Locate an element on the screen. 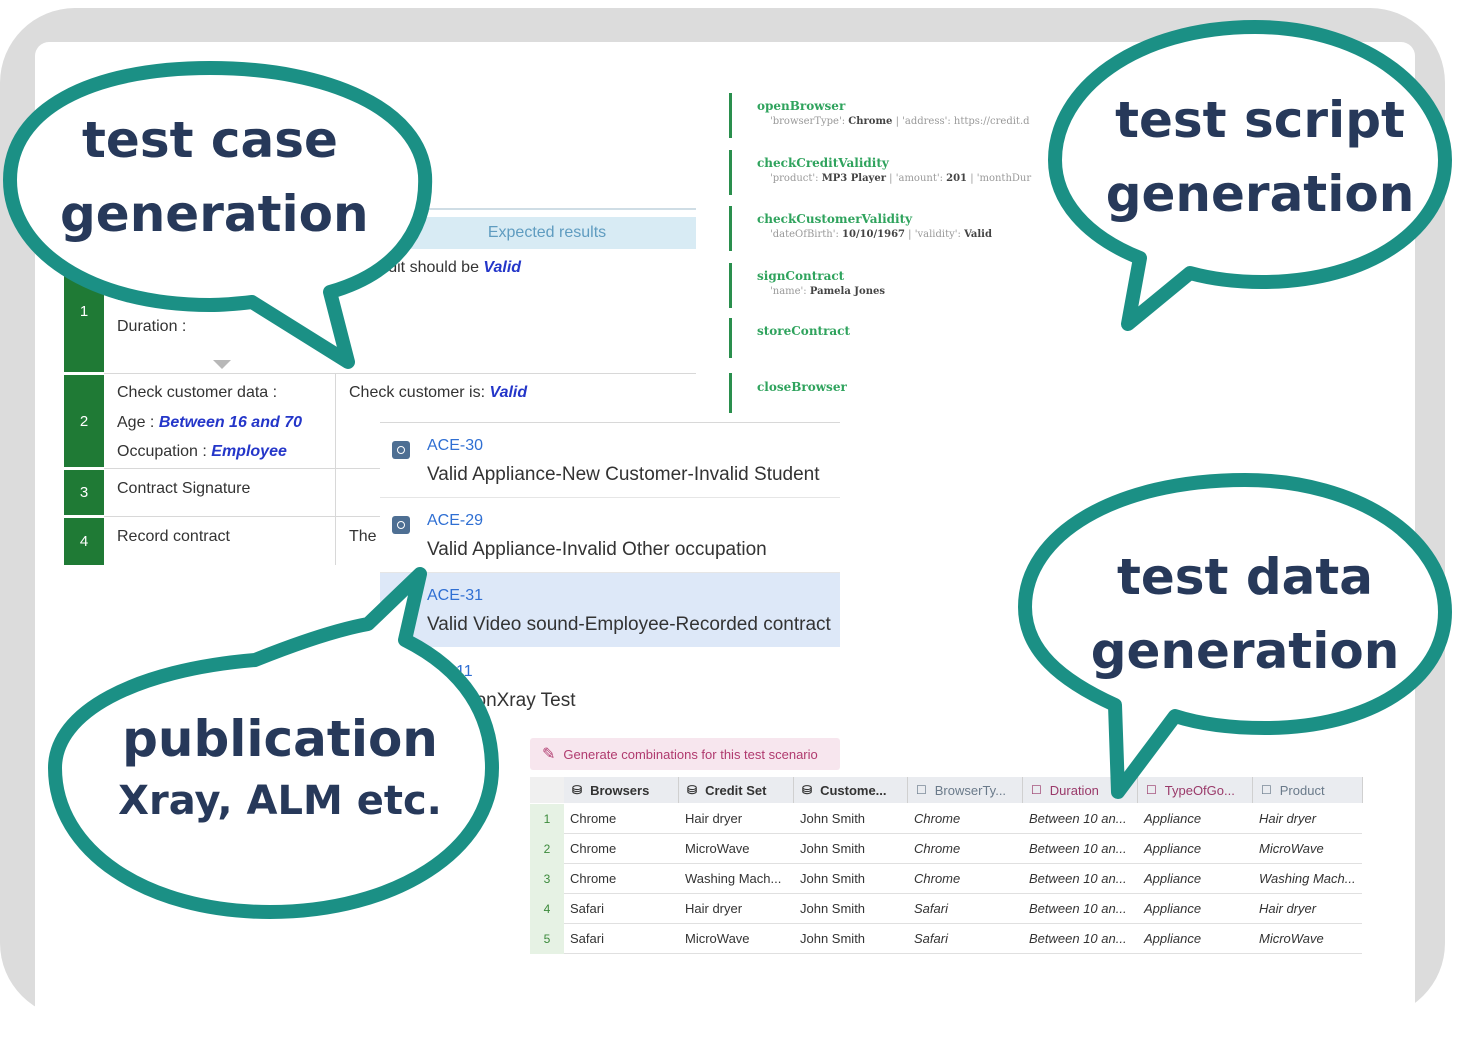 This screenshot has width=1460, height=1042. test-data-bubble-text: test data generation is located at coordinates (1245, 614).